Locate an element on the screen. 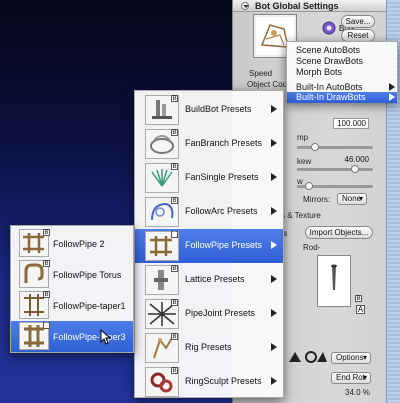 This screenshot has height=403, width=400. menu-item-builtin-drawbots: Built-In DrawBots is located at coordinates (342, 97).